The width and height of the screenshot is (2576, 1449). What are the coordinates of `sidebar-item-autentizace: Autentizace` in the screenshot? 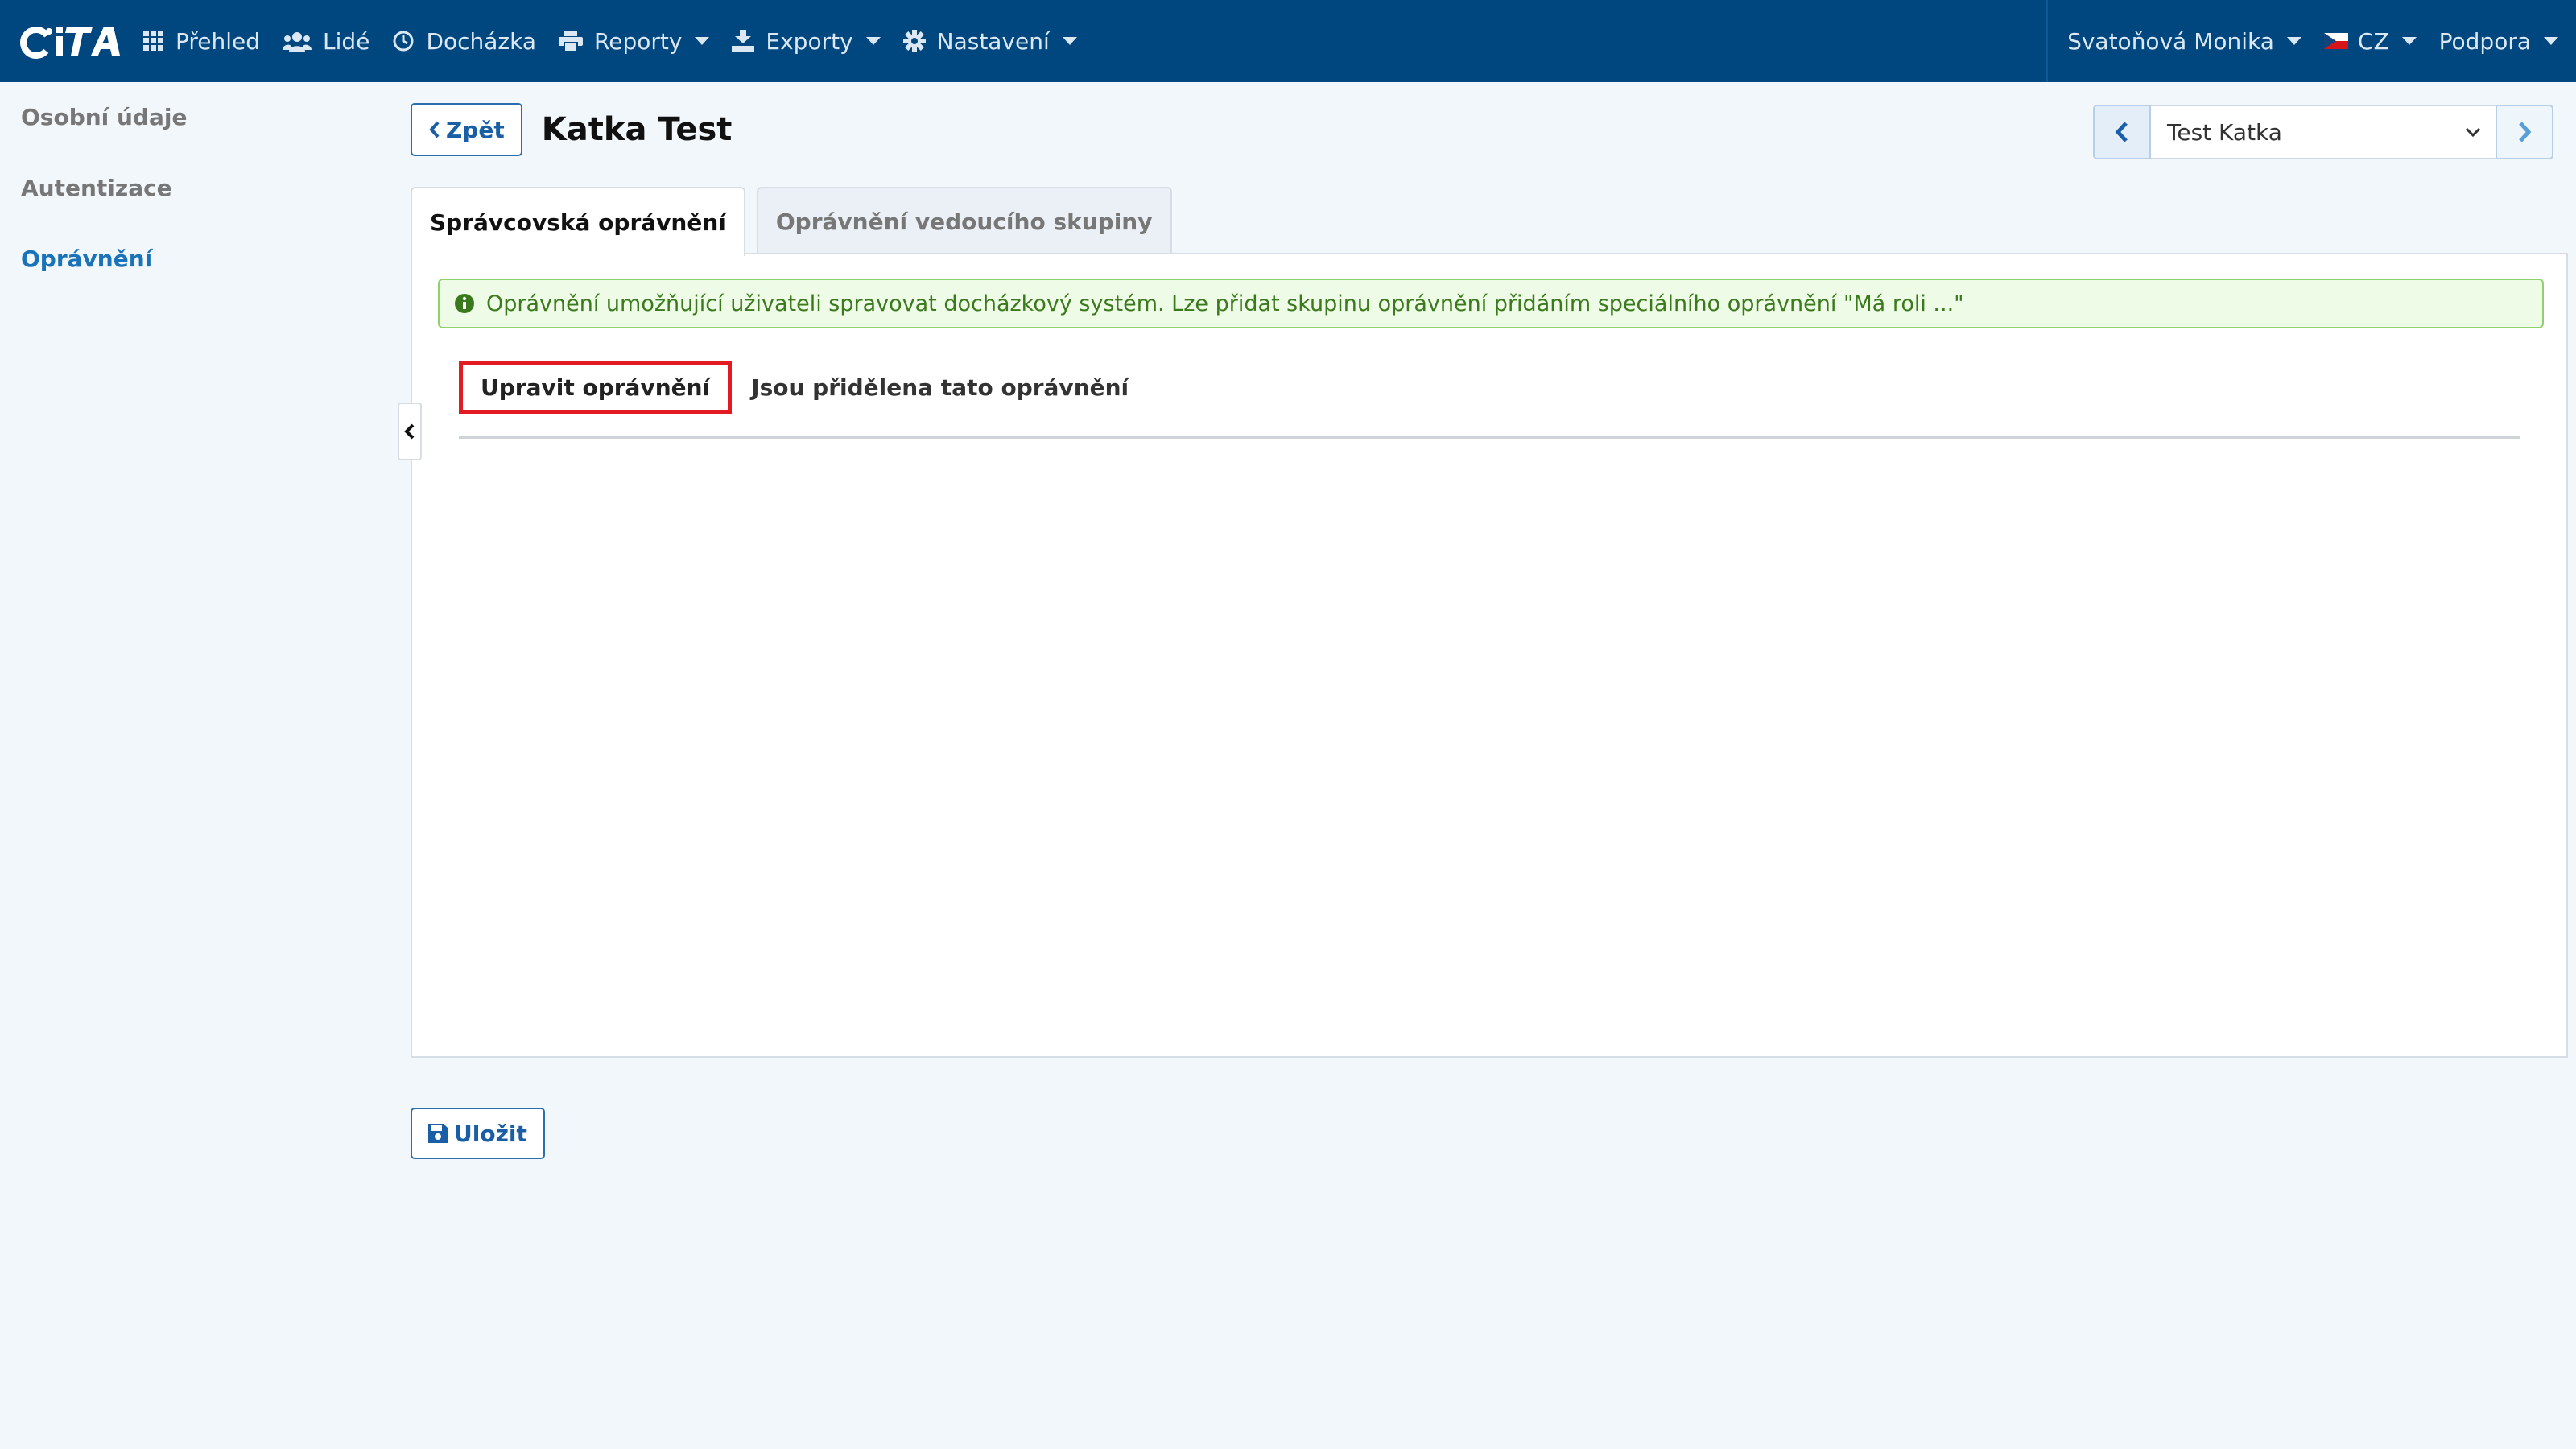 It's located at (193, 188).